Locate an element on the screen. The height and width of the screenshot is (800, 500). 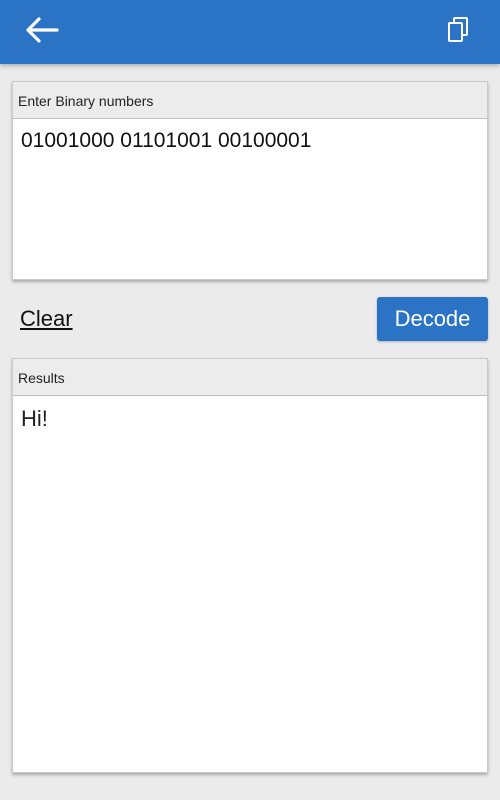
clear-button: Clear is located at coordinates (46, 319).